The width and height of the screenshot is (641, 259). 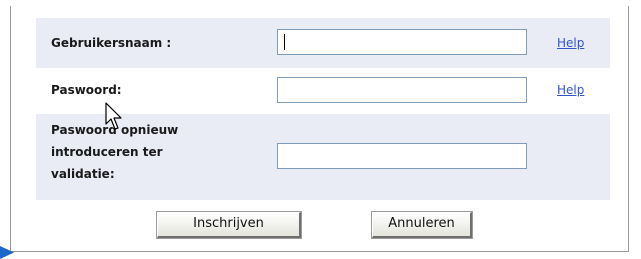 What do you see at coordinates (320, 3) in the screenshot?
I see `frame-top-mask` at bounding box center [320, 3].